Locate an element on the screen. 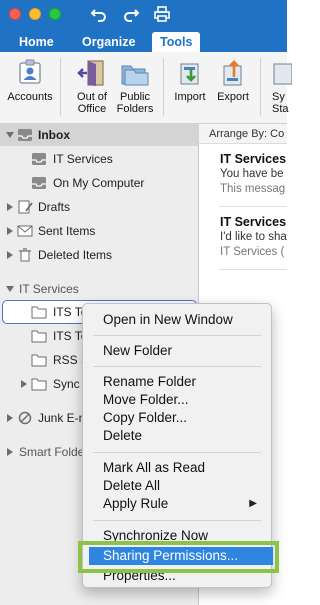 This screenshot has height=605, width=320. public-folders-button: Public Folders is located at coordinates (135, 86).